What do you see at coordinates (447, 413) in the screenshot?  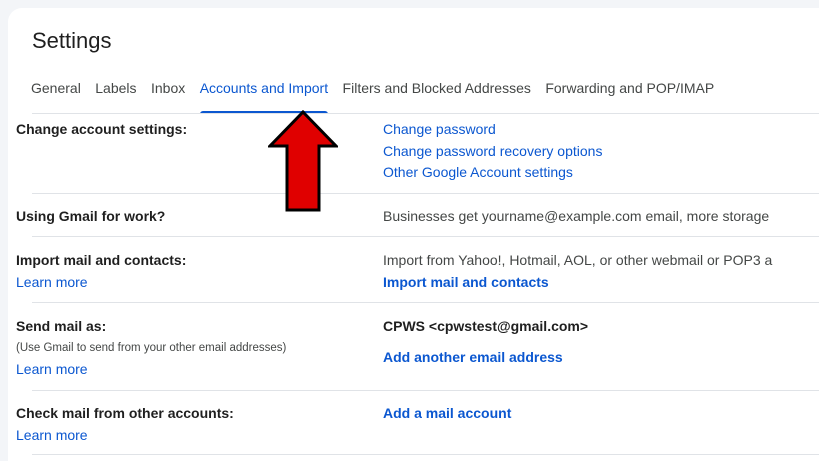 I see `add-a-mail-account-link: Add a mail account` at bounding box center [447, 413].